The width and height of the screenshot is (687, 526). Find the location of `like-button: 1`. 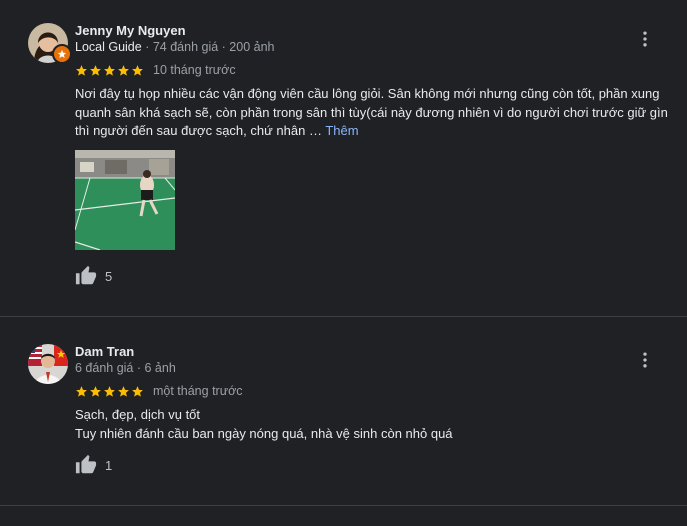

like-button: 1 is located at coordinates (93, 465).